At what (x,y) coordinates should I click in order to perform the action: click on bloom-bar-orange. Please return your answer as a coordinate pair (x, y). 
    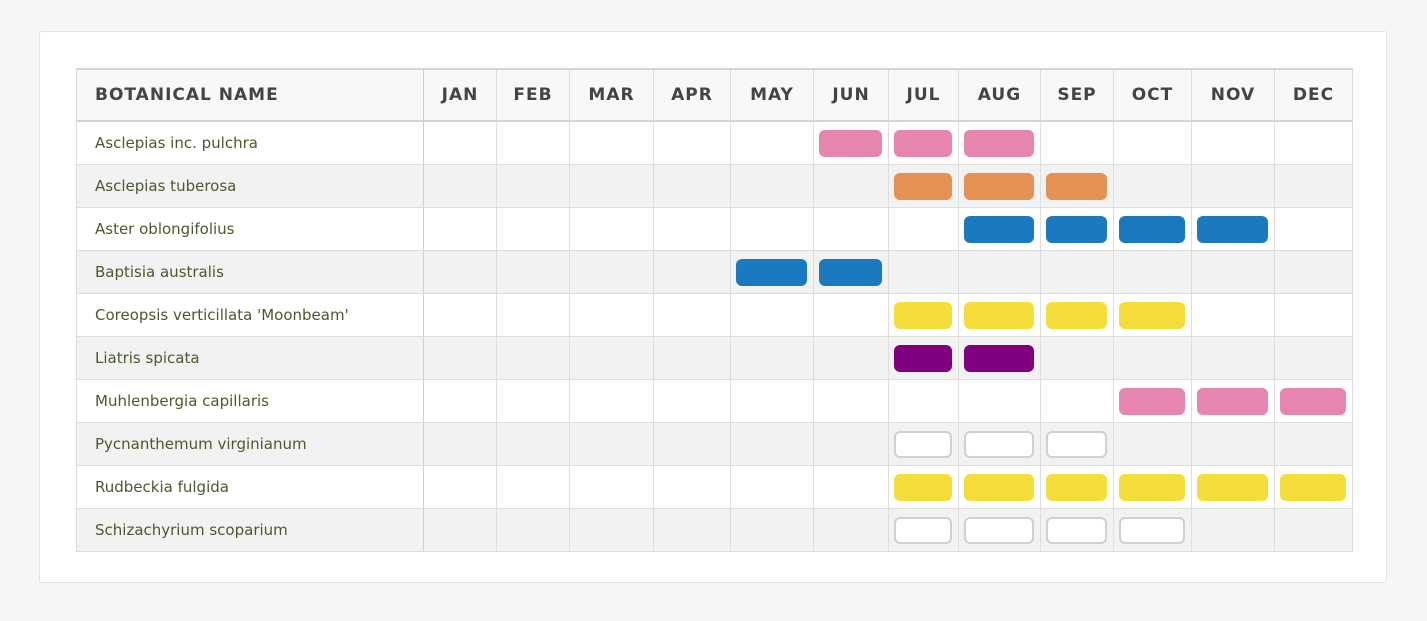
    Looking at the image, I should click on (999, 186).